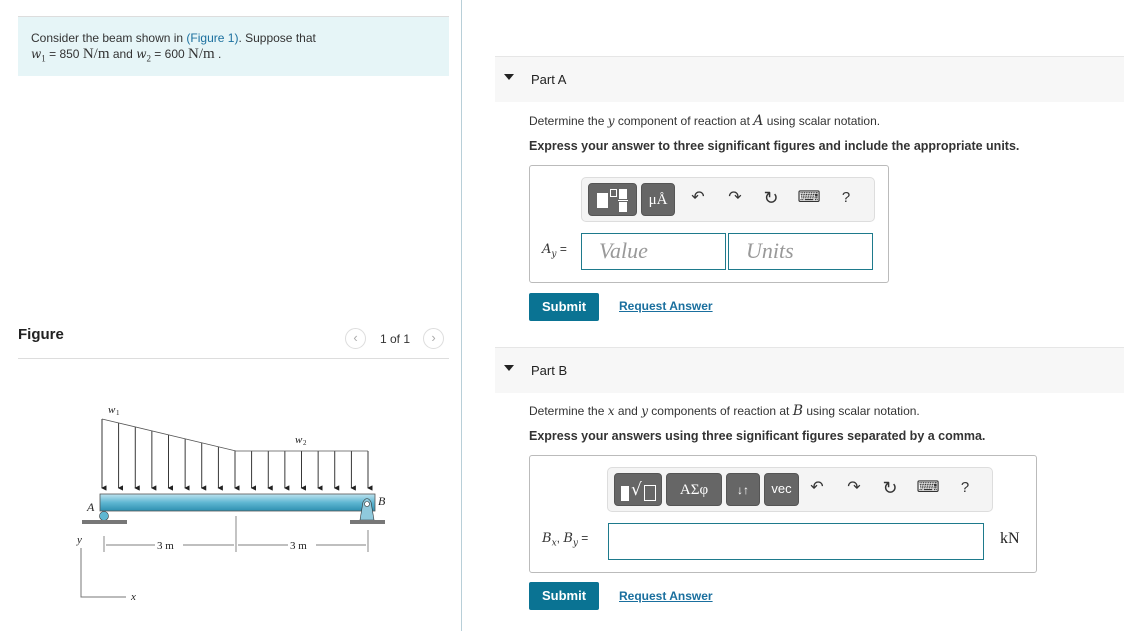  I want to click on unit-label: kN, so click(1010, 538).